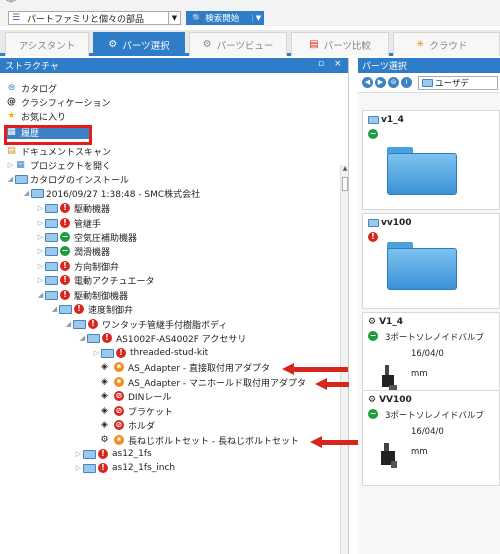  I want to click on back-icon: ◀, so click(367, 82).